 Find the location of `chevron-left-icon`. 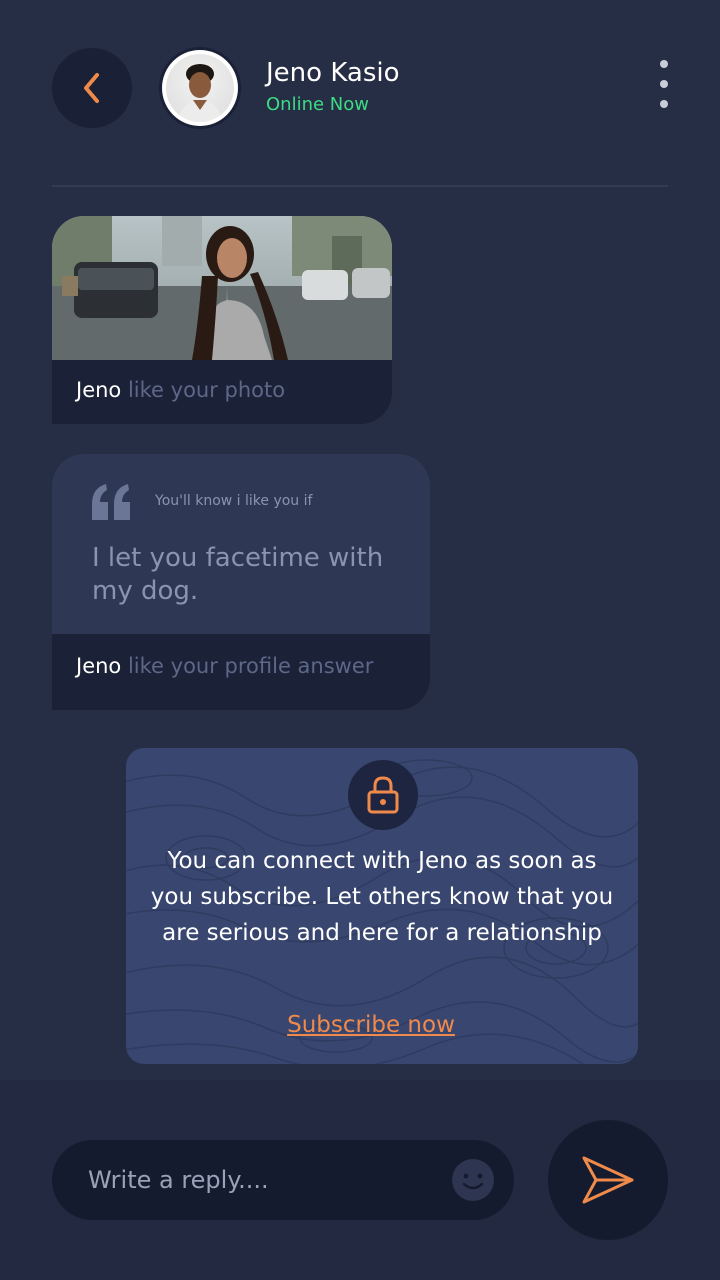

chevron-left-icon is located at coordinates (91, 88).